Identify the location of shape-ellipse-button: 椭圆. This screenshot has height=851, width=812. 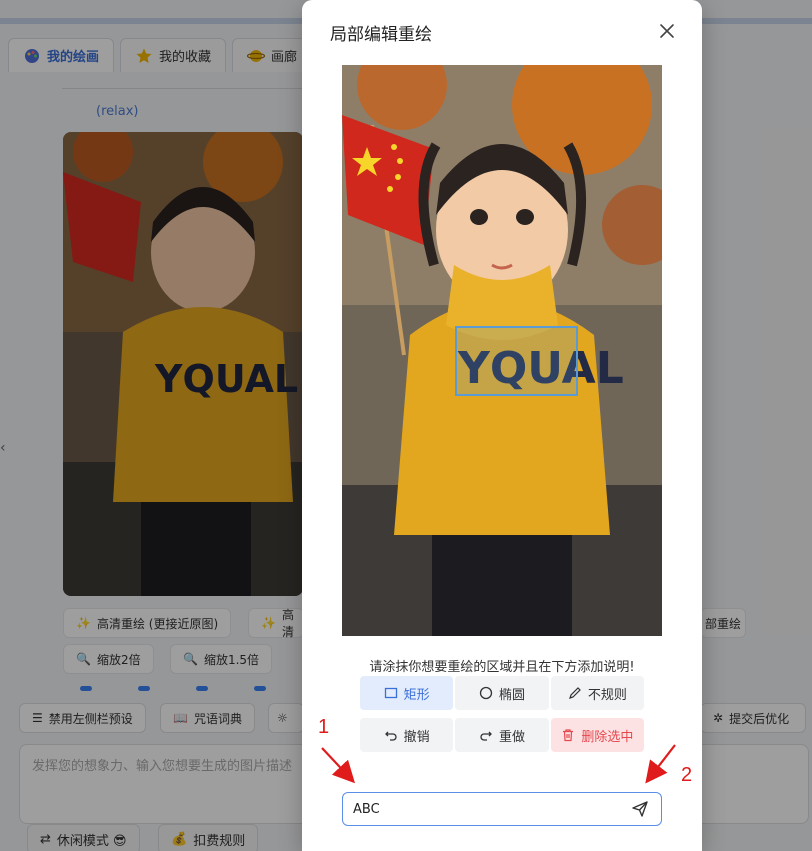
(502, 693).